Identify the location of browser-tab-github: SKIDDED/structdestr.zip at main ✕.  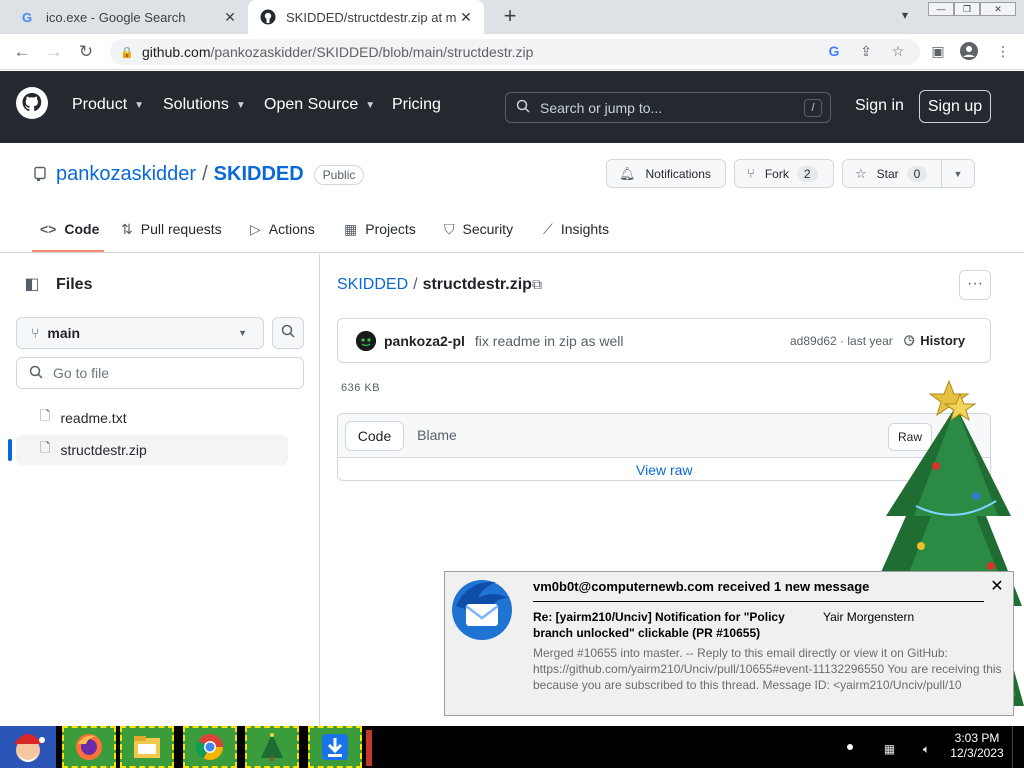
(366, 17).